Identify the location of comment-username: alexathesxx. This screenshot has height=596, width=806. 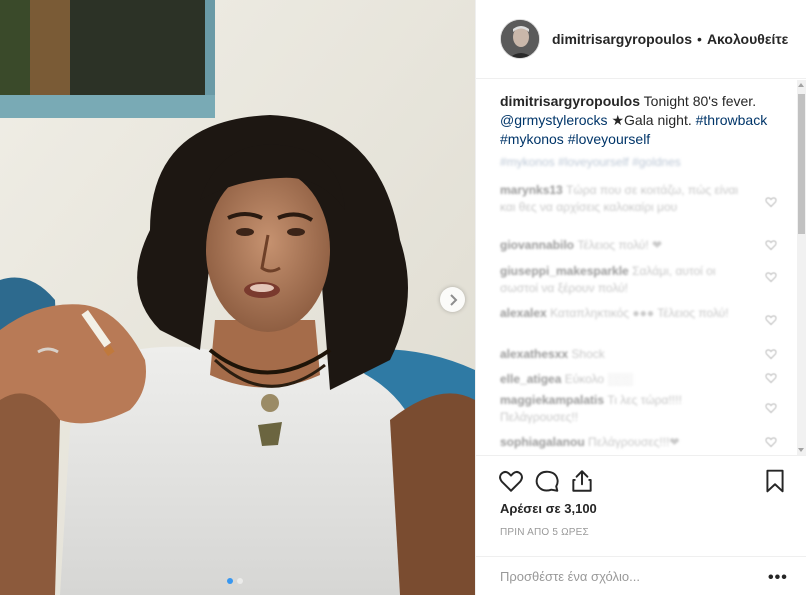
(534, 354).